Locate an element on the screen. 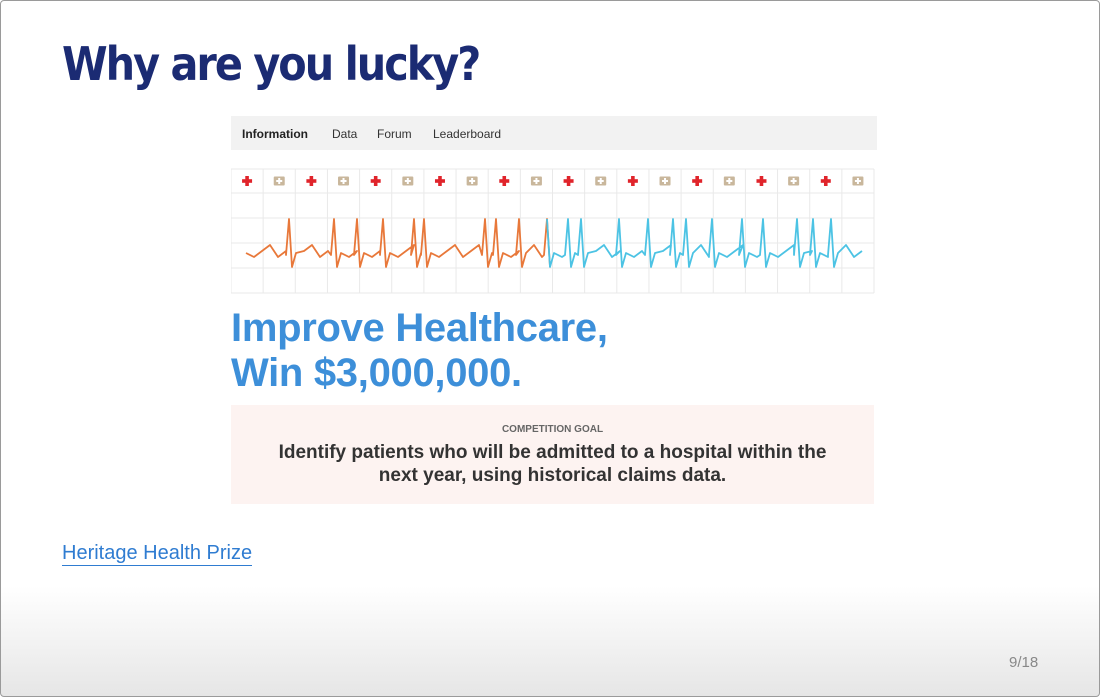 The width and height of the screenshot is (1100, 697). nav-item-leaderboard: Leaderboard is located at coordinates (467, 134).